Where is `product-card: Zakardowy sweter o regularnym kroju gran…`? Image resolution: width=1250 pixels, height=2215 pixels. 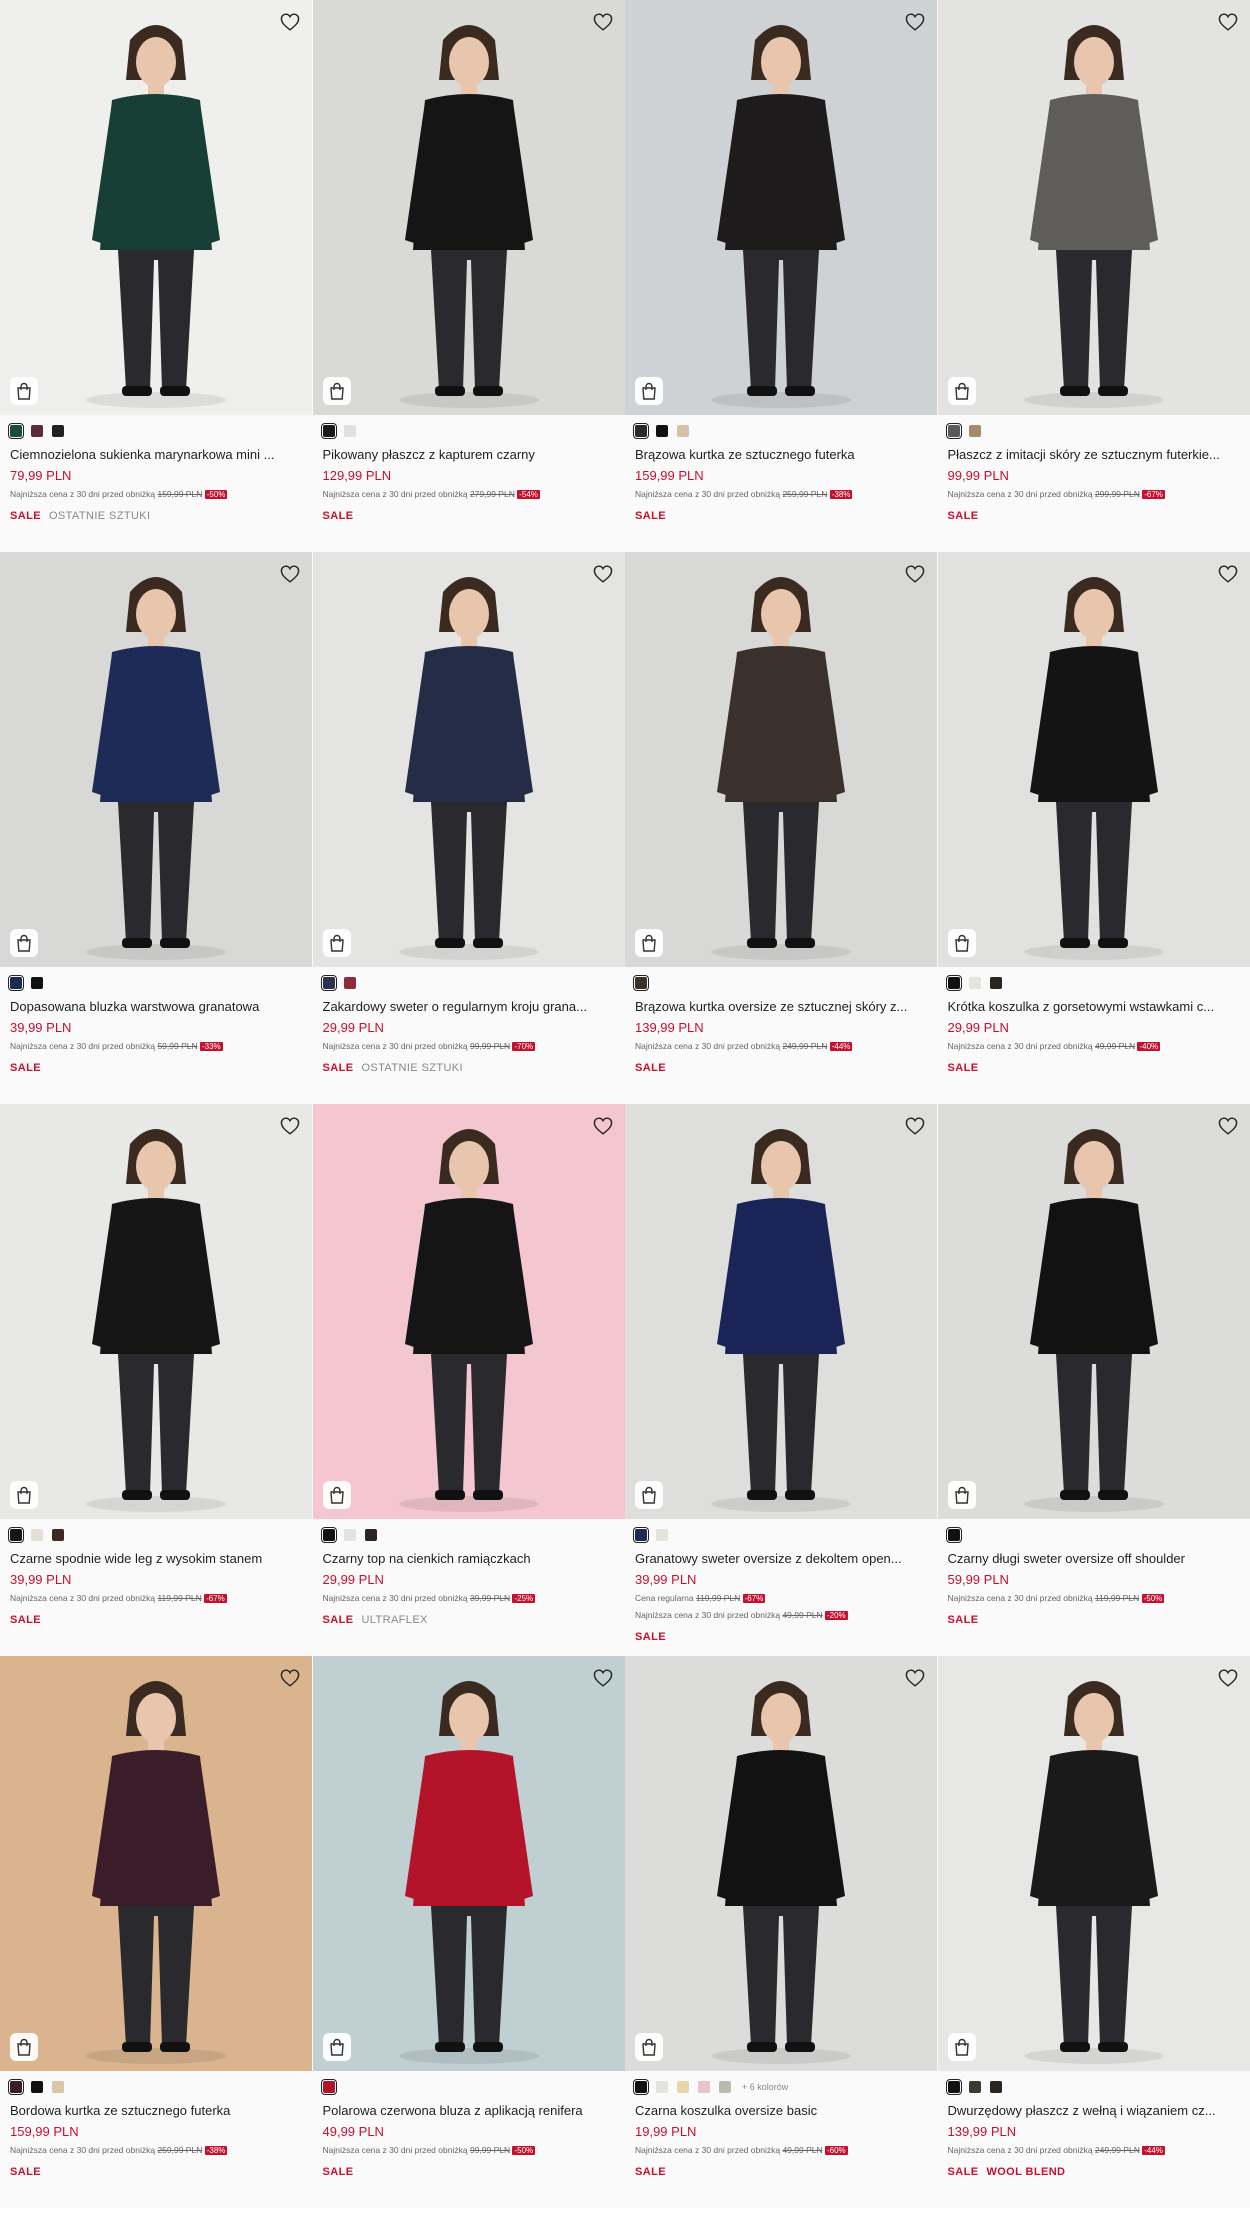
product-card: Zakardowy sweter o regularnym kroju gran… is located at coordinates (468, 828).